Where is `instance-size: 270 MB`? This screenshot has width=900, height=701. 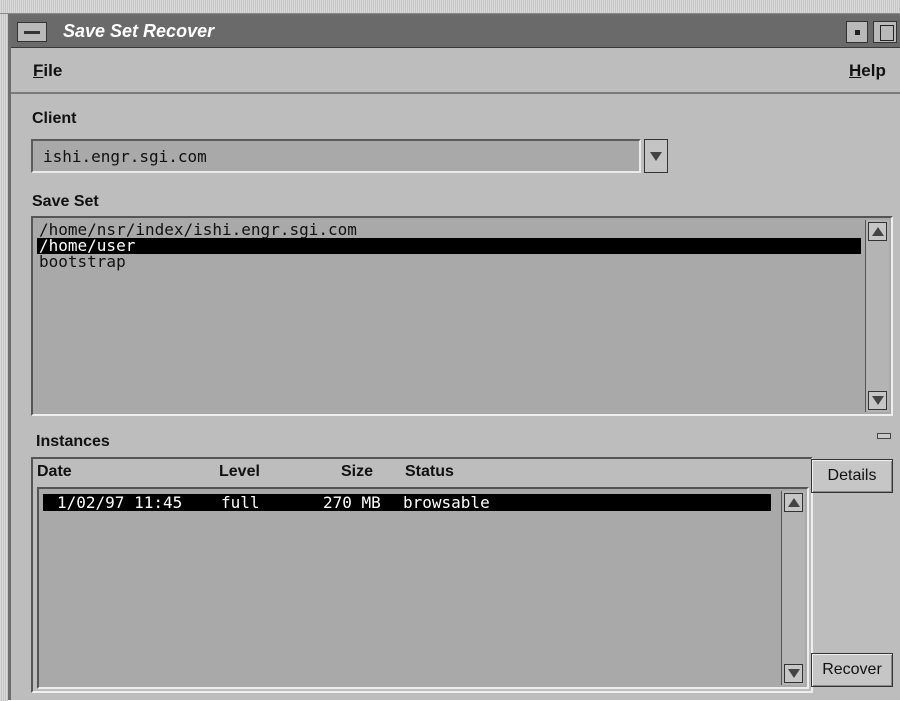
instance-size: 270 MB is located at coordinates (352, 502).